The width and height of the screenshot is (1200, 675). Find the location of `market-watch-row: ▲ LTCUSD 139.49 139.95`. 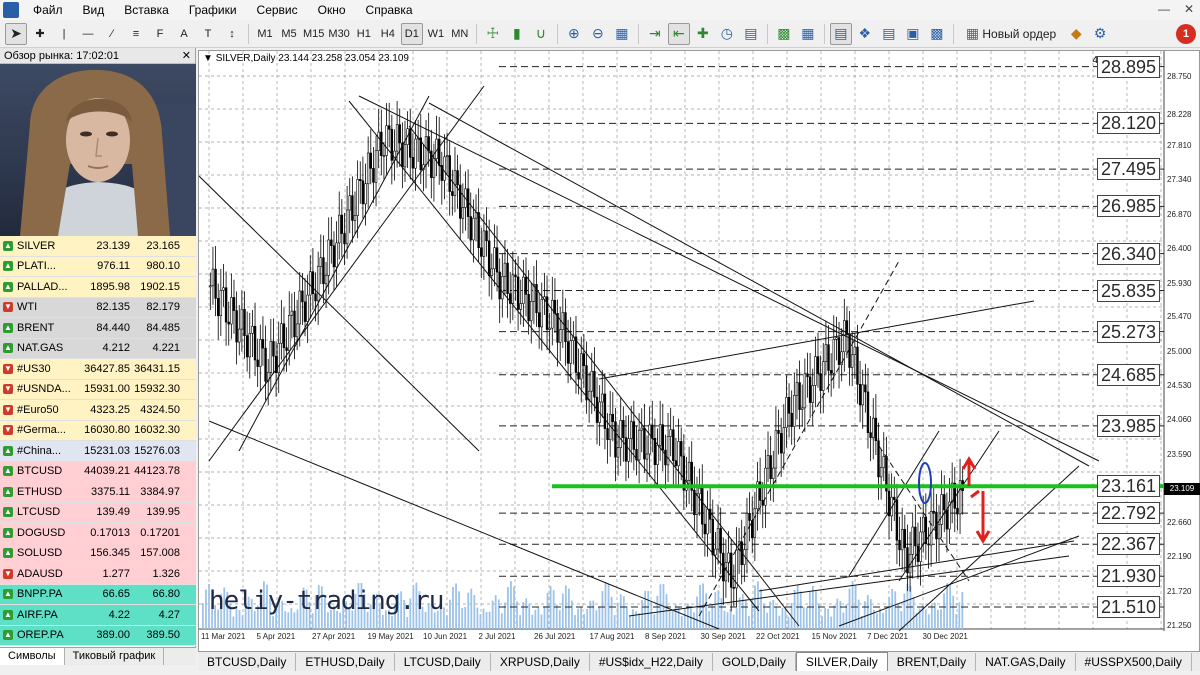

market-watch-row: ▲ LTCUSD 139.49 139.95 is located at coordinates (98, 512).